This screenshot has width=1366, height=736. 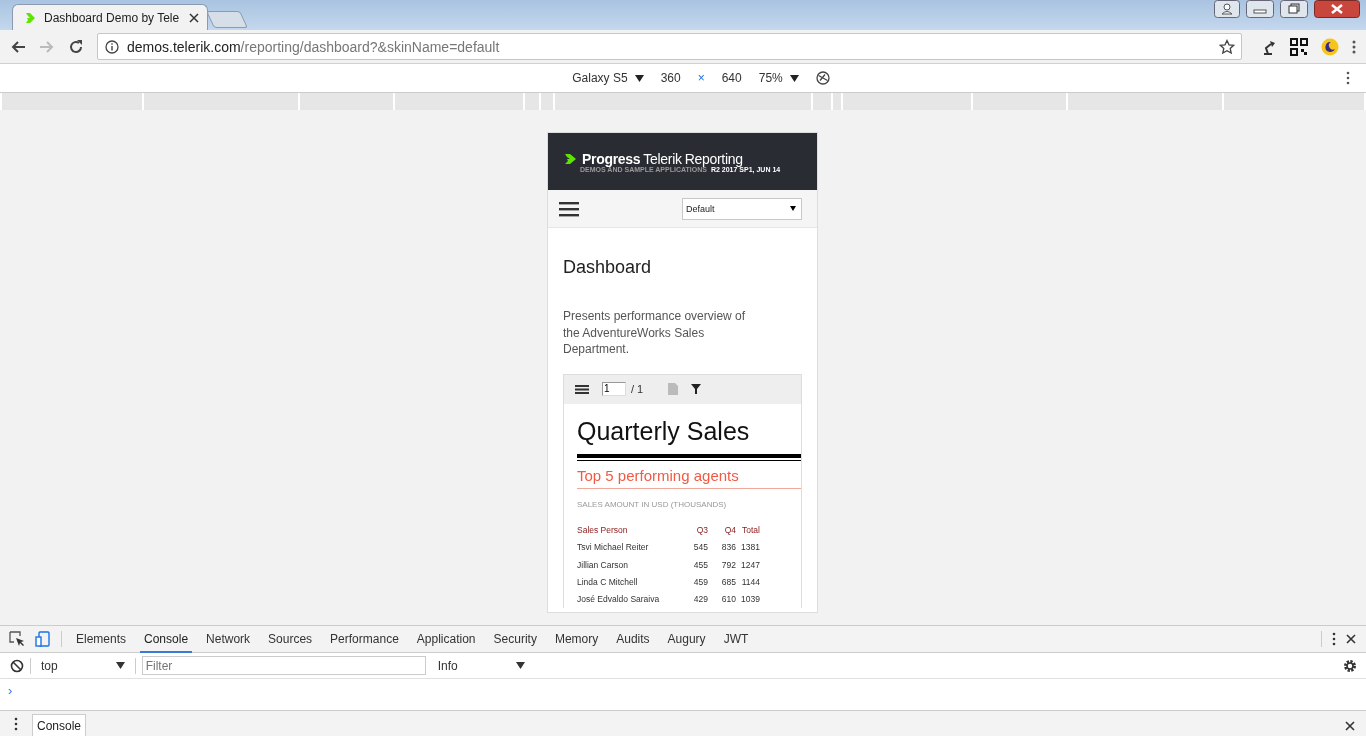 I want to click on level-dropdown: Info, so click(x=481, y=665).